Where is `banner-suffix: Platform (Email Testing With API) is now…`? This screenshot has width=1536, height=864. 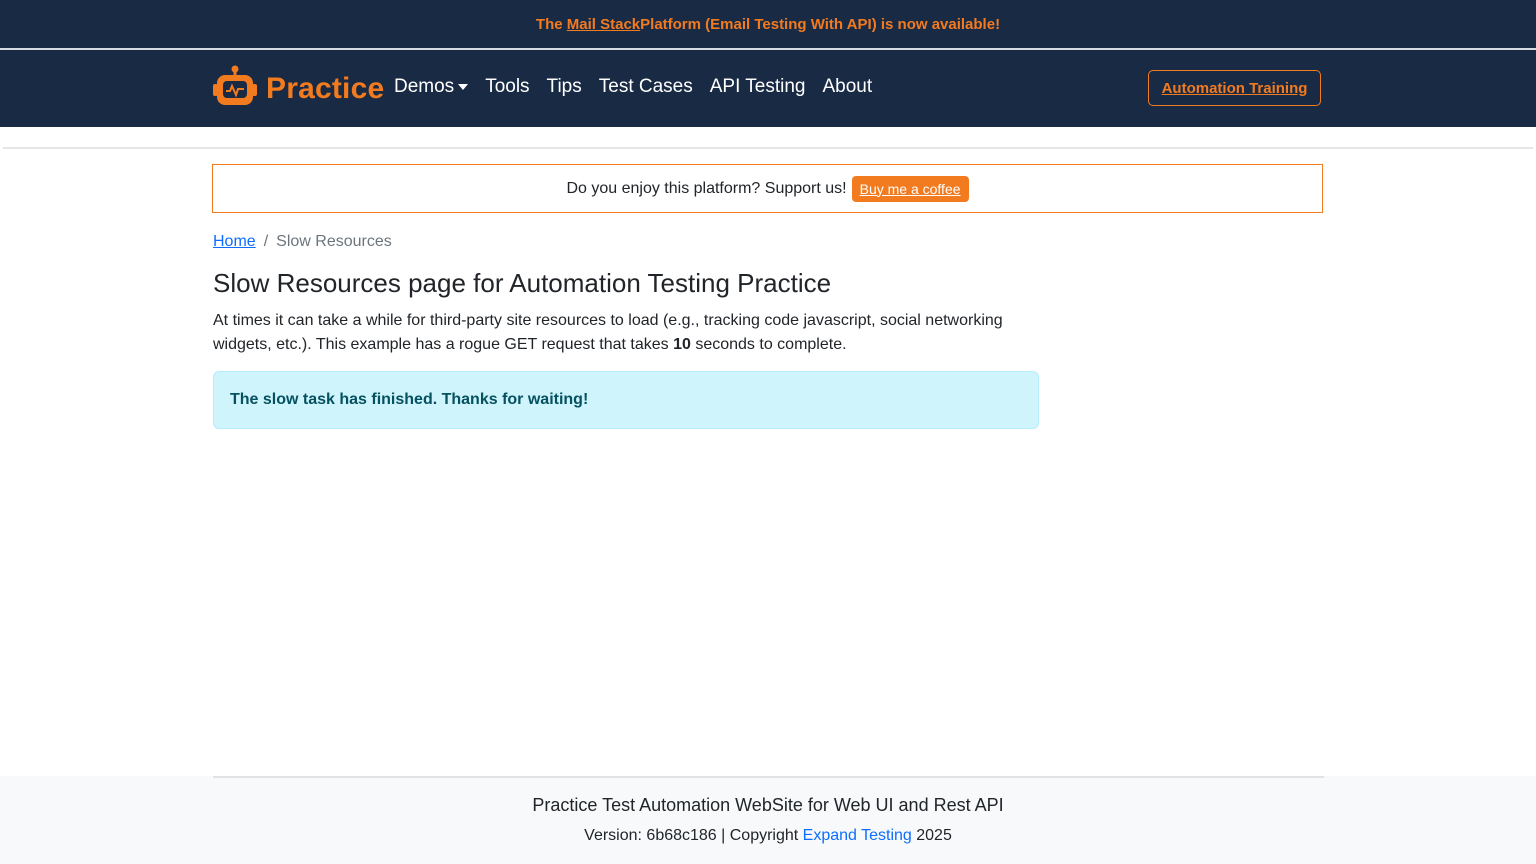
banner-suffix: Platform (Email Testing With API) is now… is located at coordinates (820, 24).